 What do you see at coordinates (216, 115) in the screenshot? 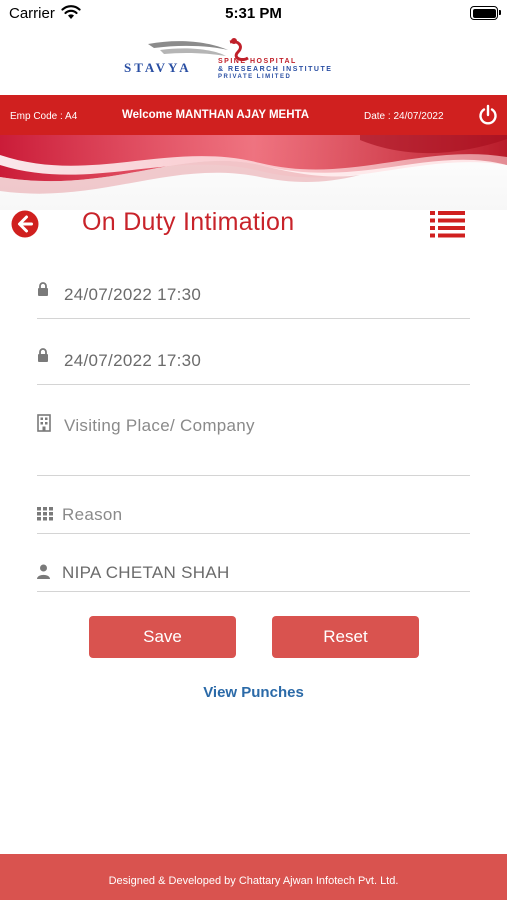
I see `welcome-message: Welcome MANTHAN AJAY MEHTA` at bounding box center [216, 115].